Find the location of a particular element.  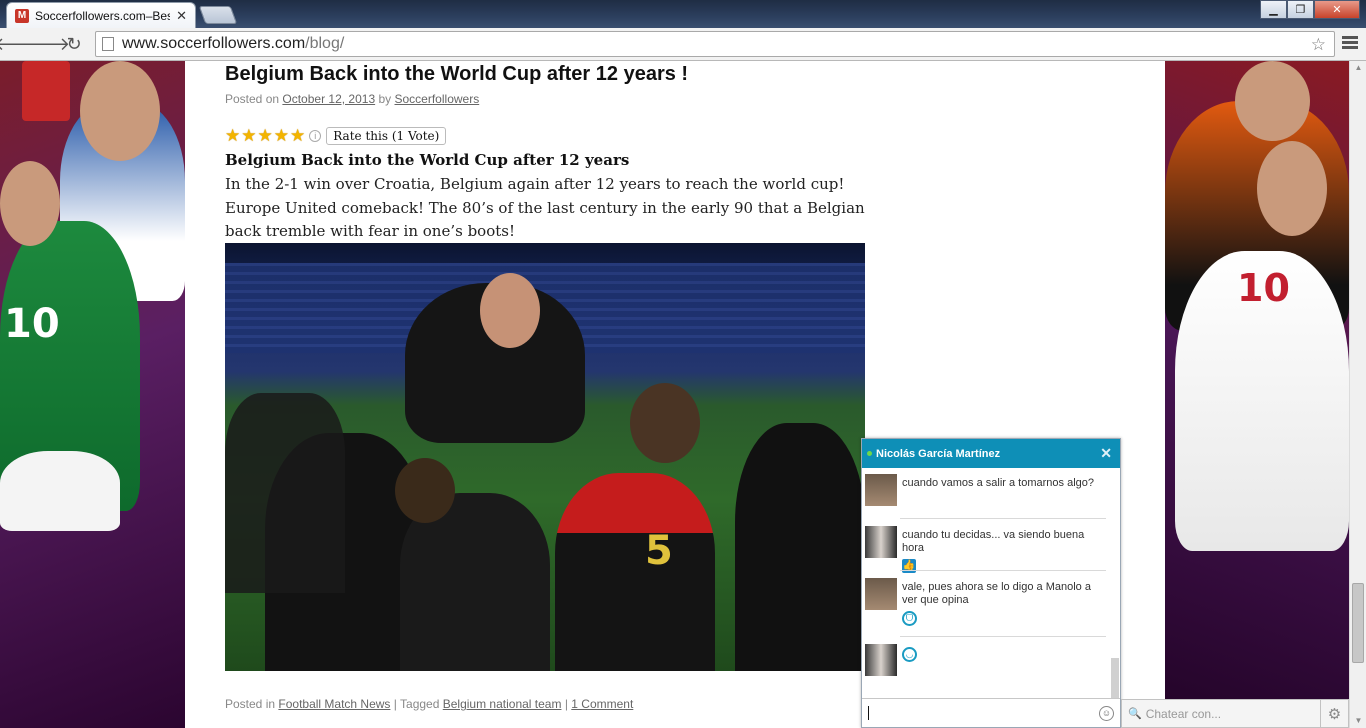

chat-sidebar-bar: 🔍 Chatear con... ⚙ is located at coordinates (1235, 713).